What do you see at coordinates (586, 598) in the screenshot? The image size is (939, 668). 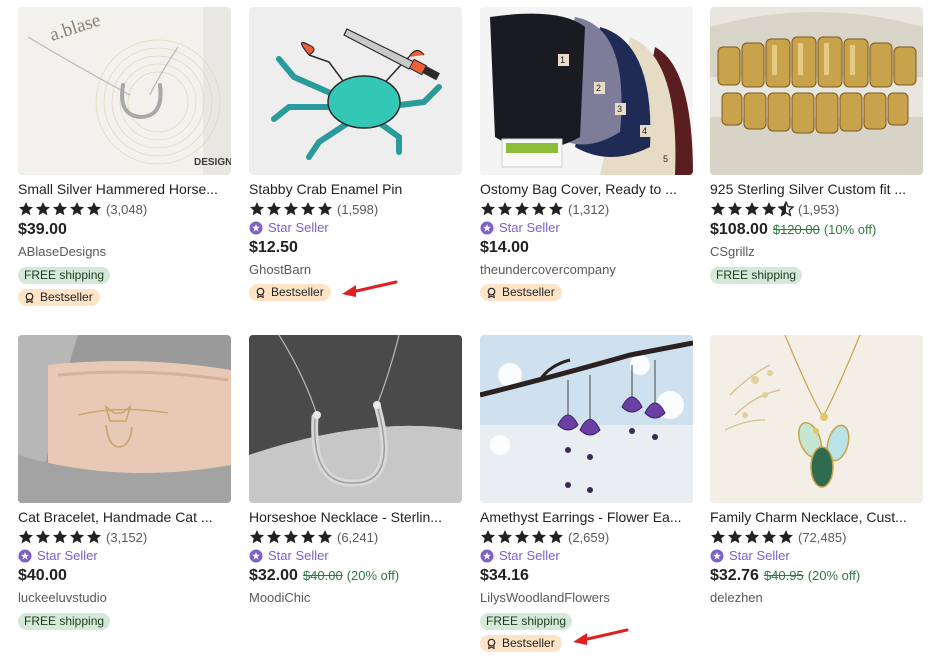 I see `shop-name: LilysWoodlandFlowers` at bounding box center [586, 598].